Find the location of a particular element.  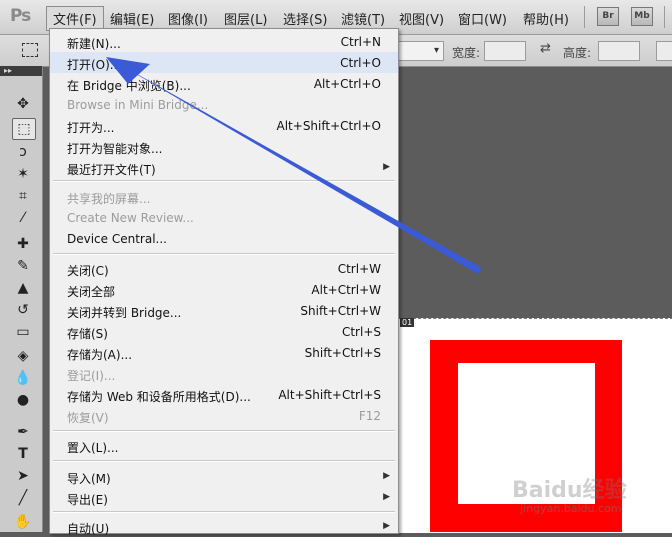

menu-item-automate: 自动(U) ▶ is located at coordinates (224, 526).